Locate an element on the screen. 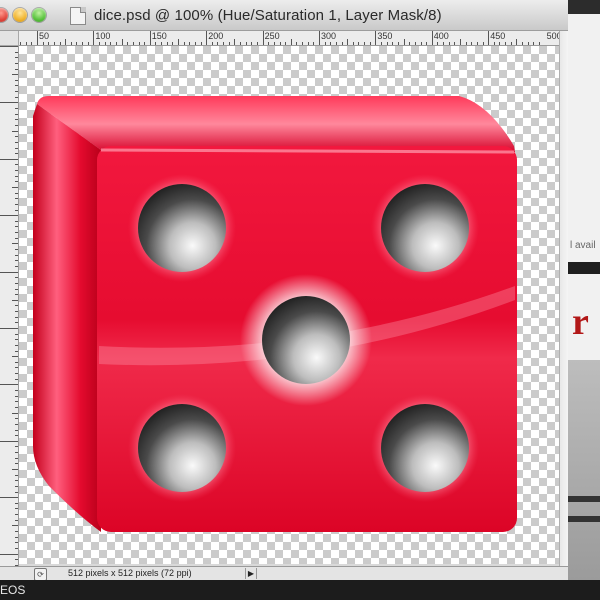 This screenshot has width=600, height=600. vertical-scrollbar is located at coordinates (563, 298).